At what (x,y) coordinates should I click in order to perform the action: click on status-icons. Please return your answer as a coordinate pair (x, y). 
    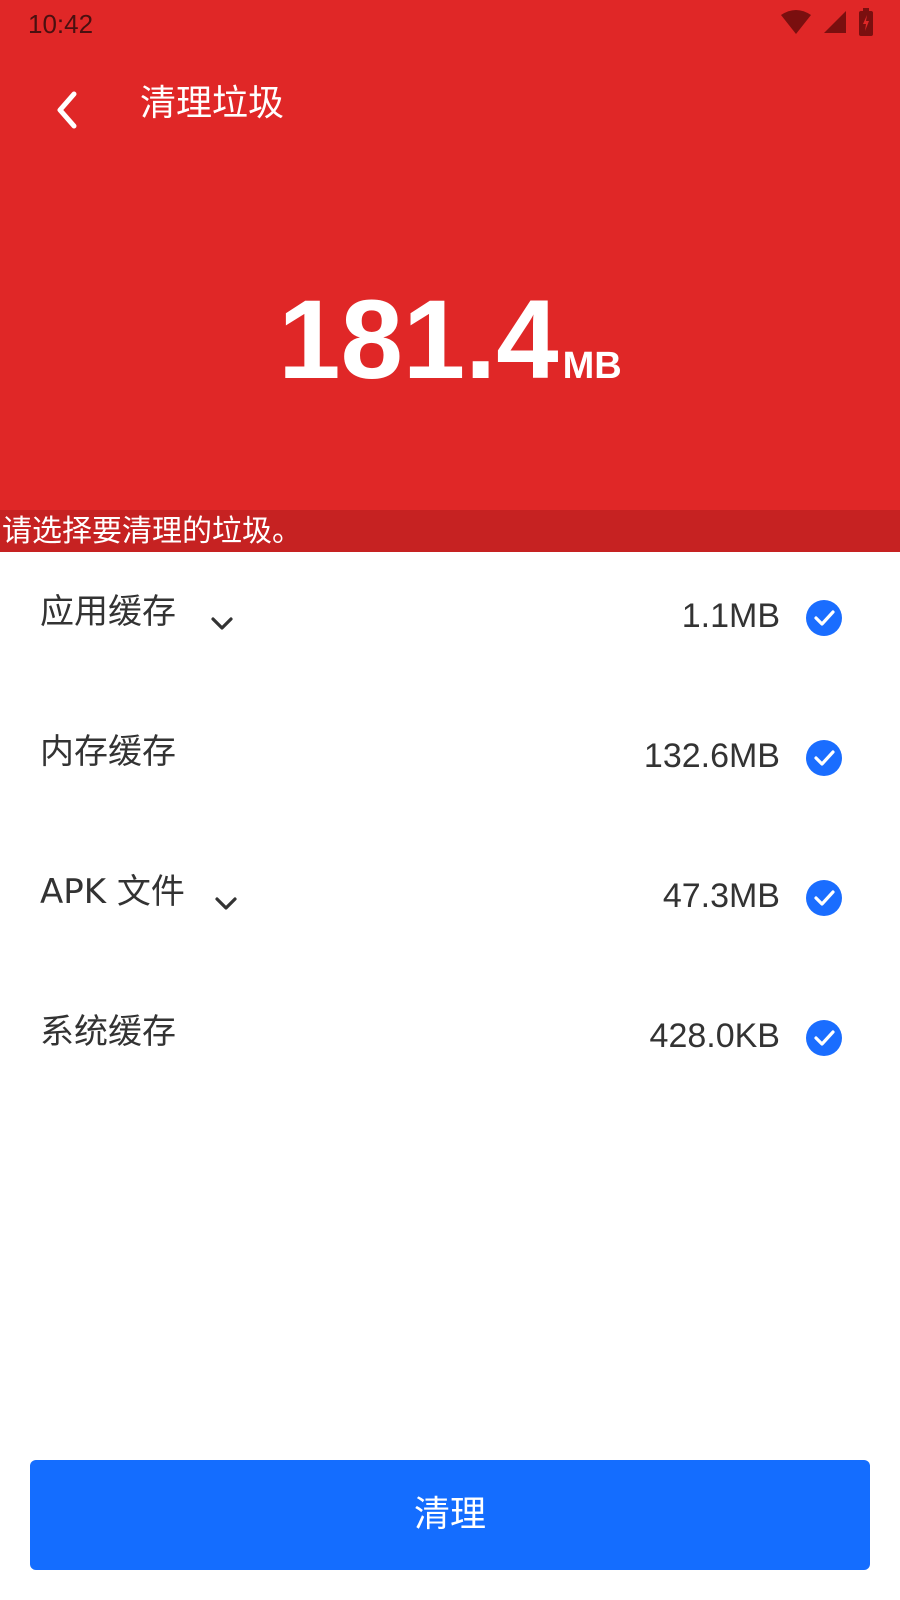
    Looking at the image, I should click on (827, 24).